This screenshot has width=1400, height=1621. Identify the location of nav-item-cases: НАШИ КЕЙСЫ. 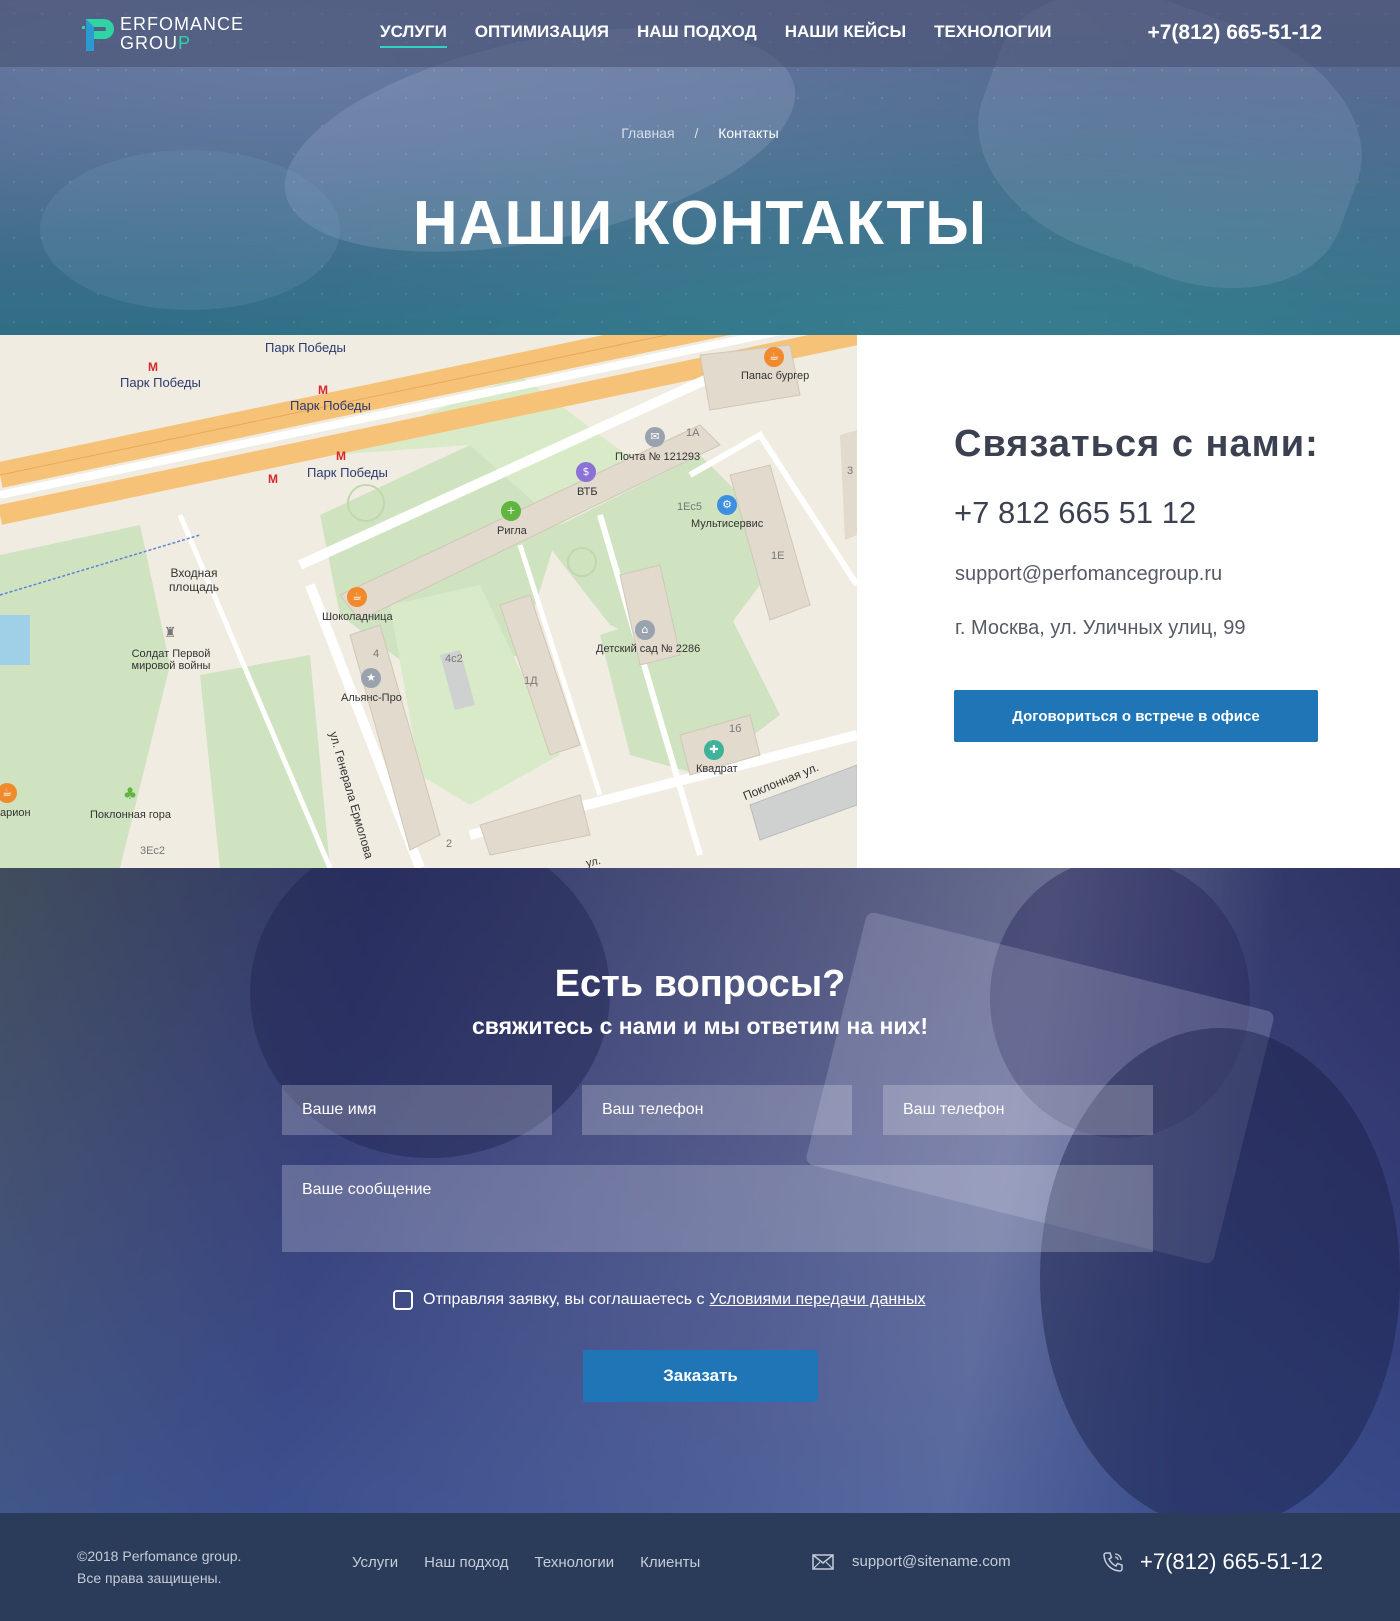
(845, 35).